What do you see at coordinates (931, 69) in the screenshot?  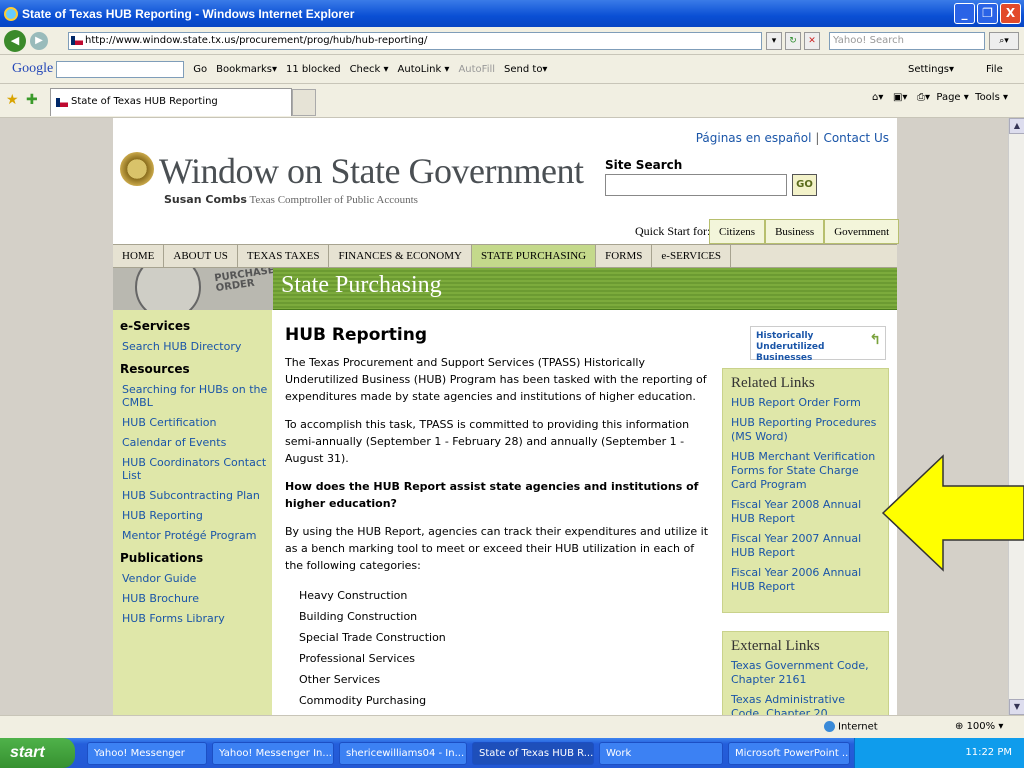 I see `settings-button: Settings▾` at bounding box center [931, 69].